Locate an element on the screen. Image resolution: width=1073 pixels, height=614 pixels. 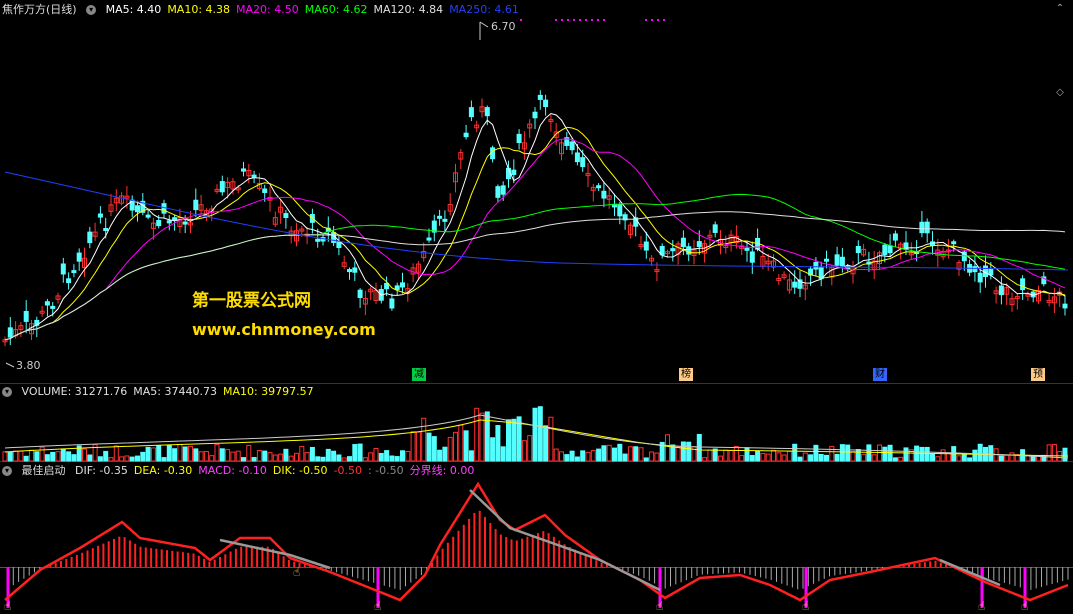
event-marker: 榜 is located at coordinates (686, 374).